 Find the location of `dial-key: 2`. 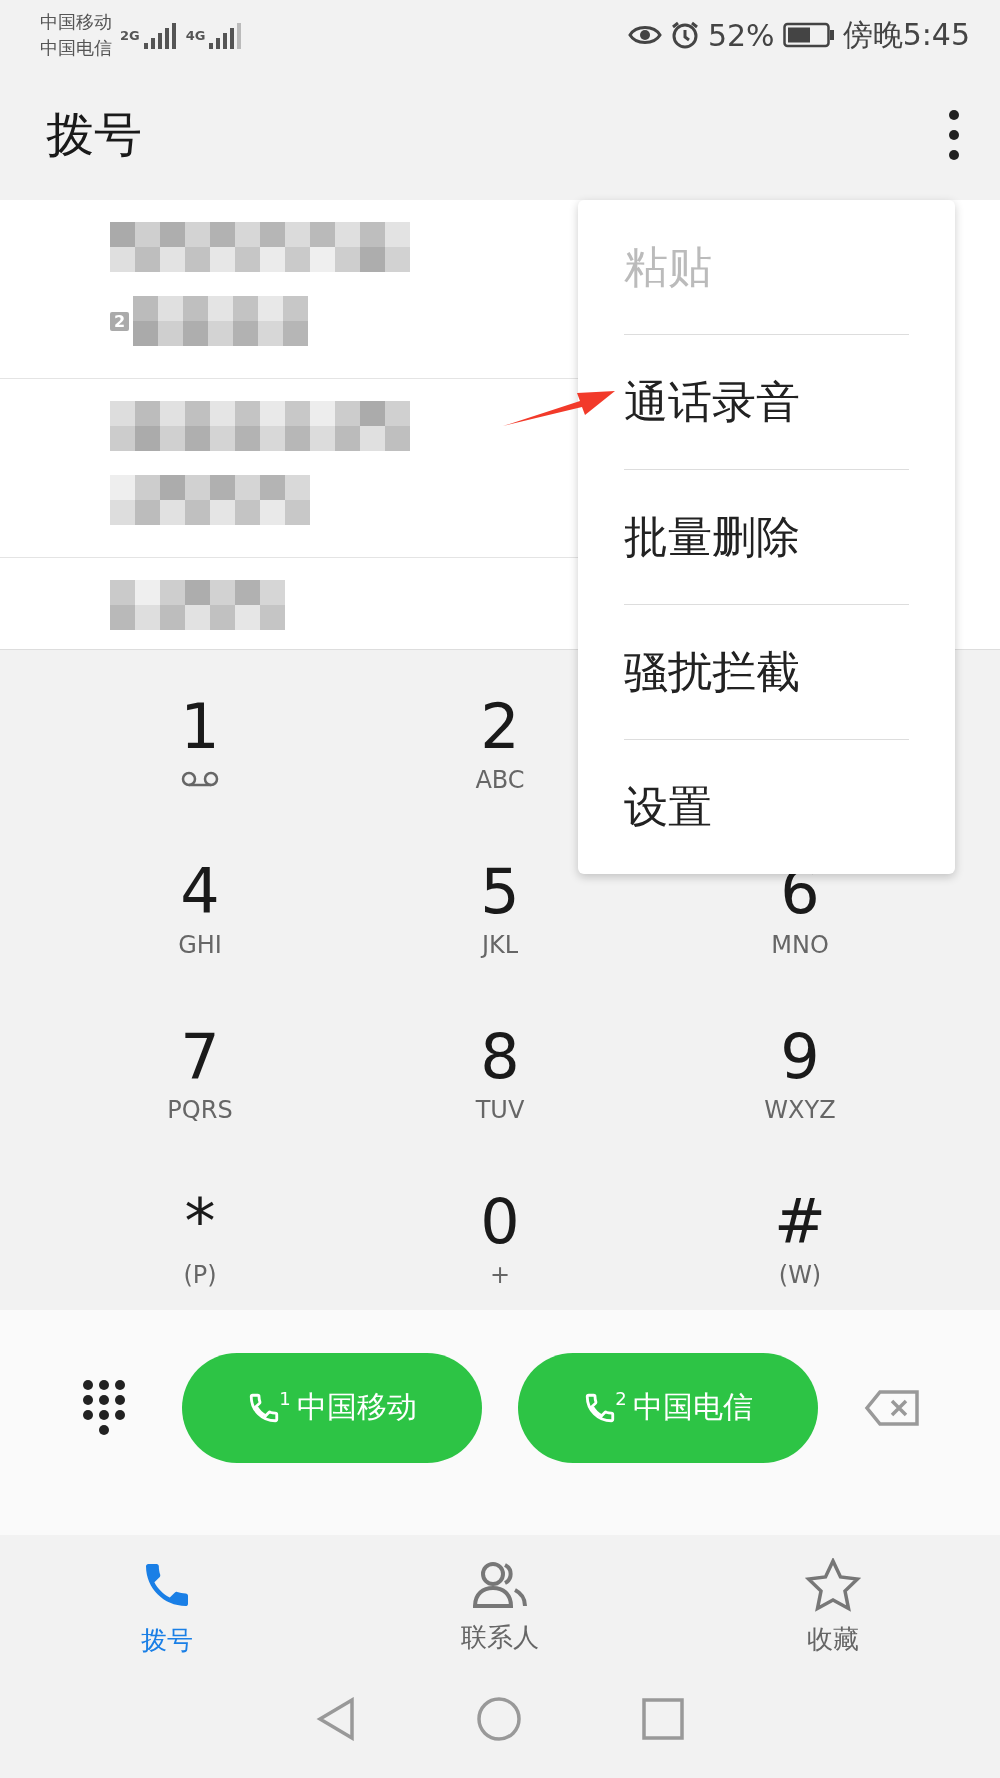

dial-key: 2 is located at coordinates (500, 727).